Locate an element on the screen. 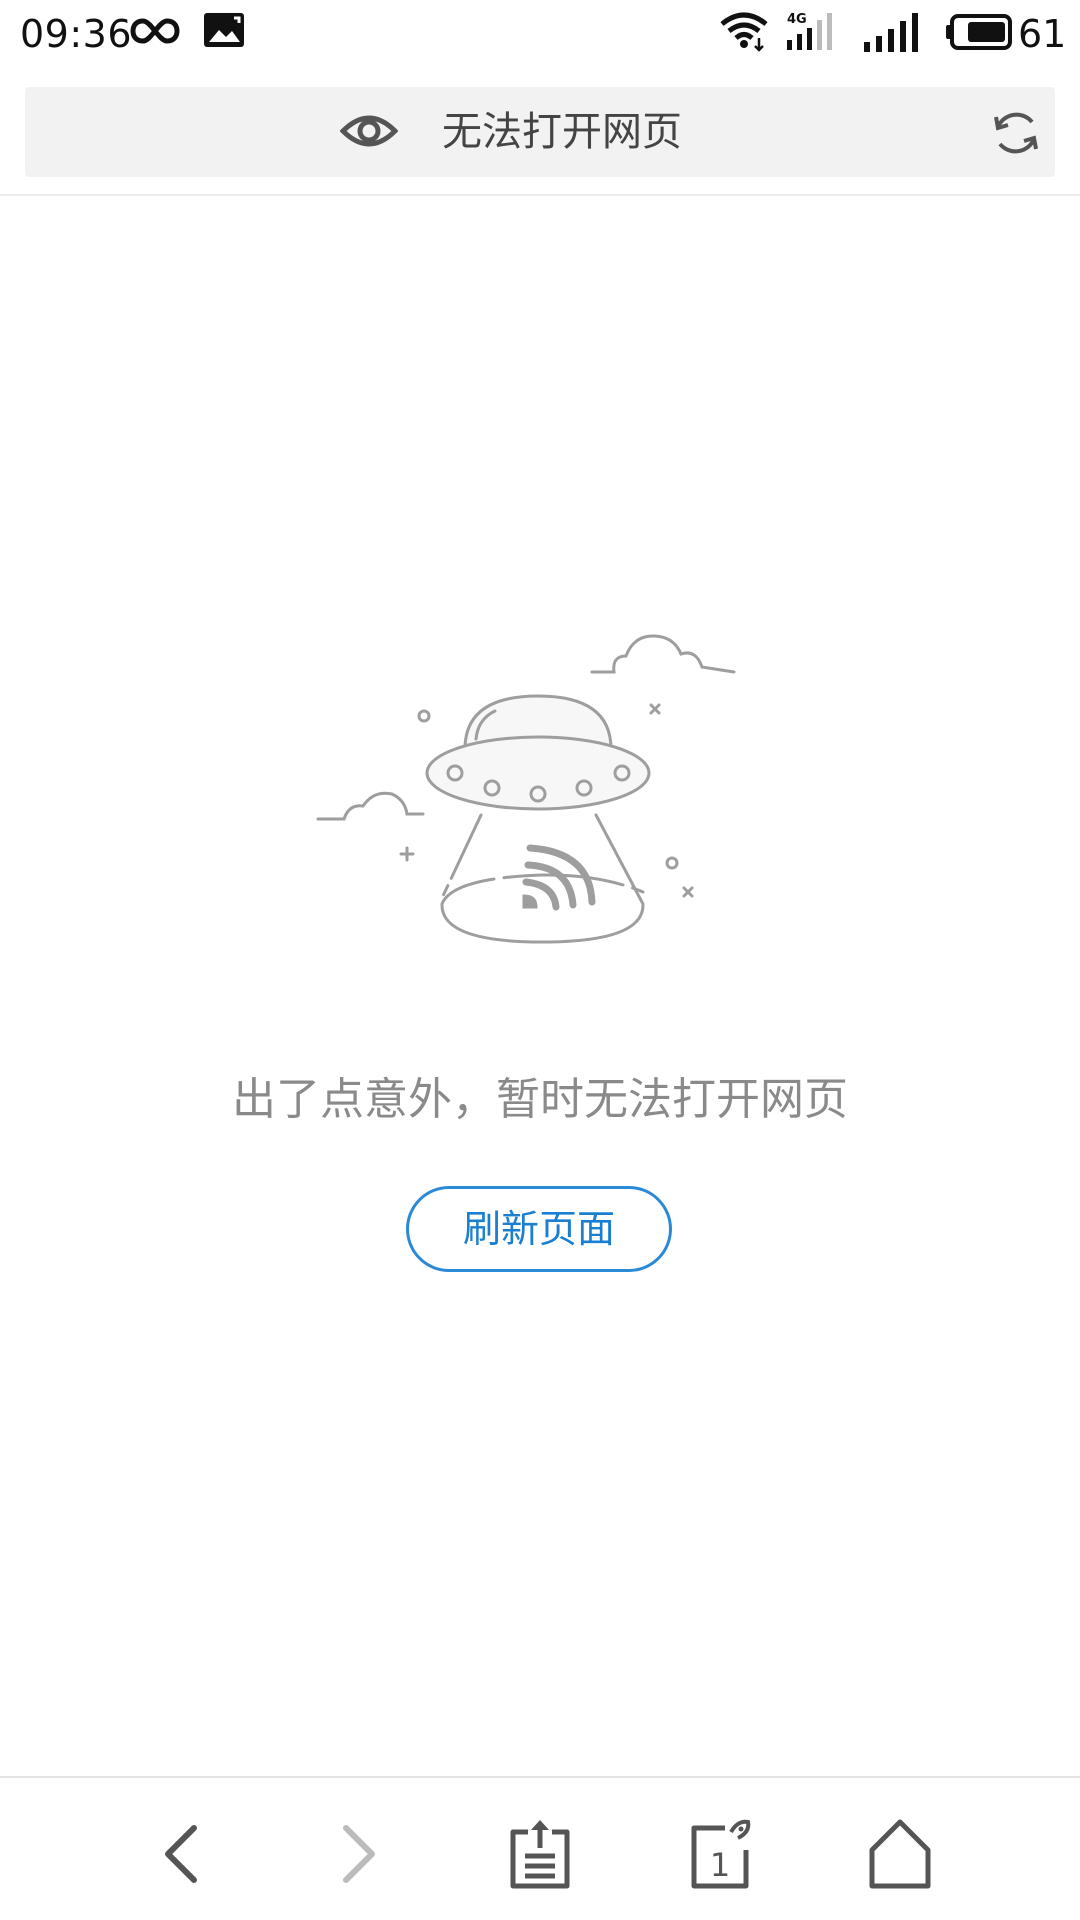 This screenshot has height=1920, width=1080. bottom-toolbar: 1 is located at coordinates (540, 1849).